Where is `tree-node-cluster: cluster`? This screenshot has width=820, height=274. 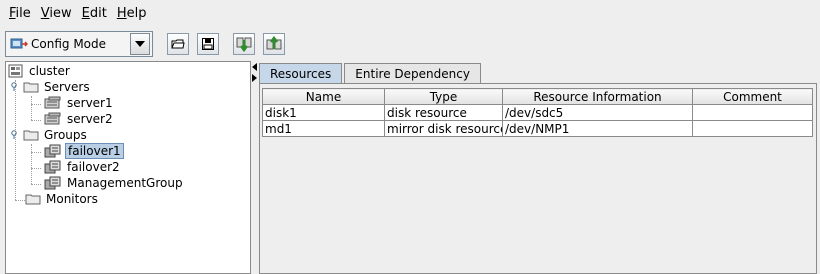 tree-node-cluster: cluster is located at coordinates (40, 71).